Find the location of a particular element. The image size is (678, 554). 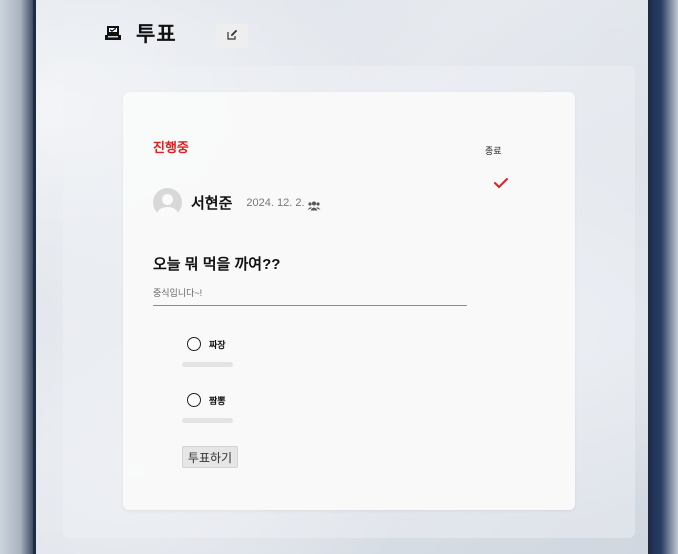

poll-question: 오늘 뭐 먹을 까여?? is located at coordinates (217, 264).